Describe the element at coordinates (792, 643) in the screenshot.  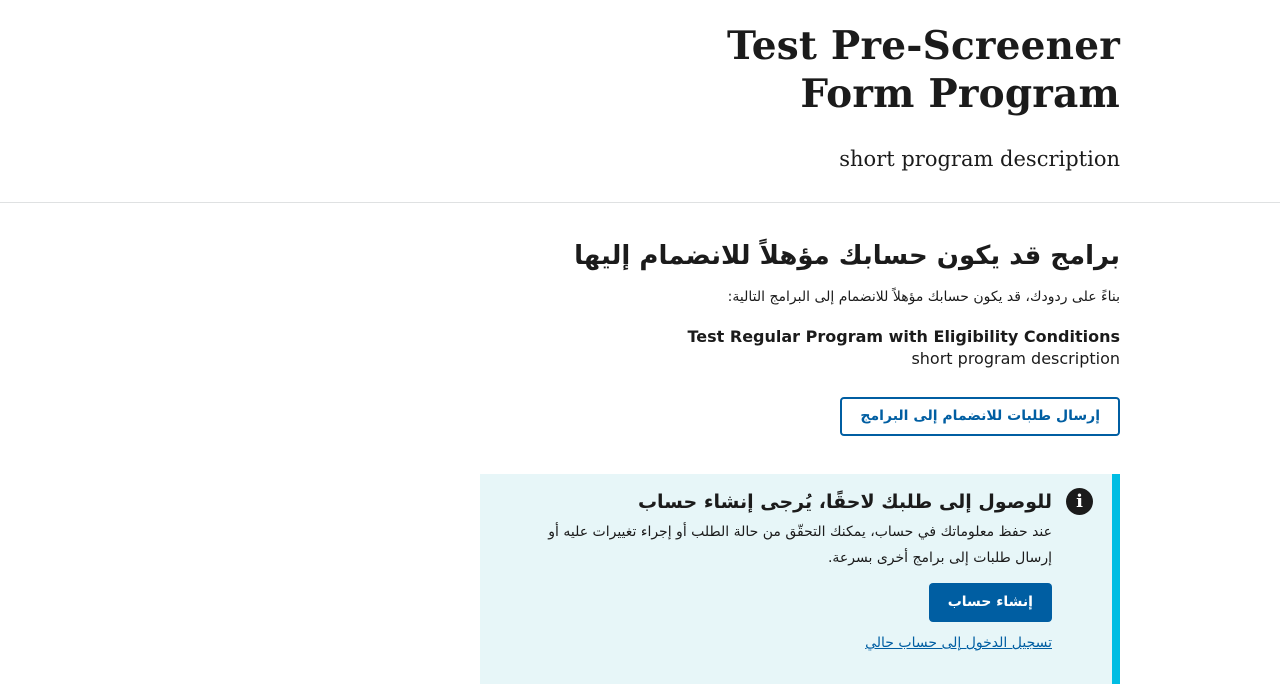
I see `login-existing-account-link: تسجيل الدخول إلى حساب حالي` at that location.